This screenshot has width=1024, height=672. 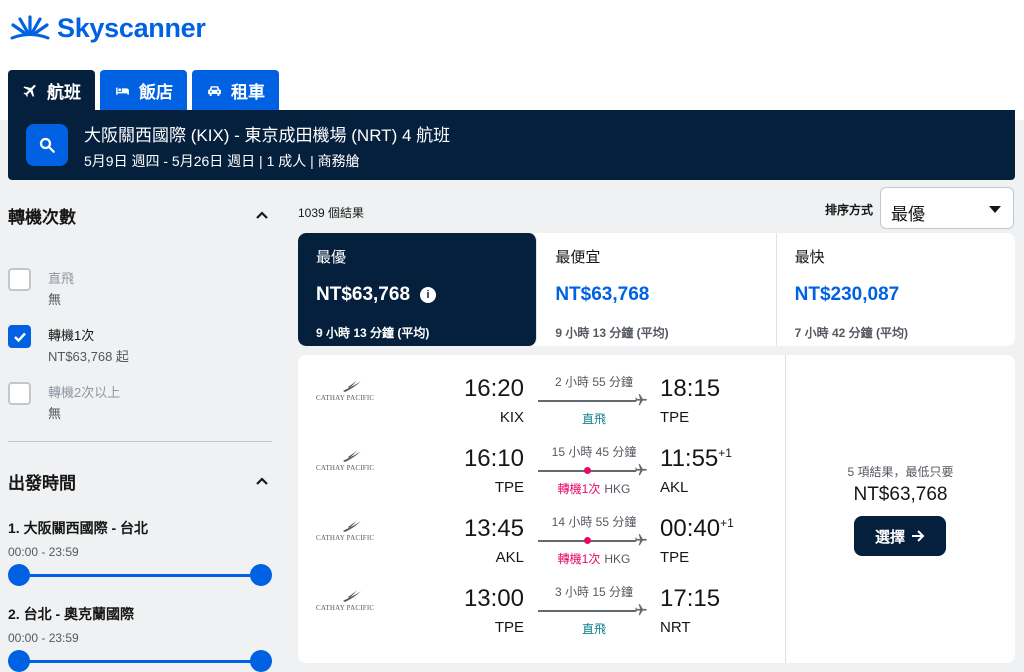 What do you see at coordinates (493, 388) in the screenshot?
I see `departure-time: 16:20` at bounding box center [493, 388].